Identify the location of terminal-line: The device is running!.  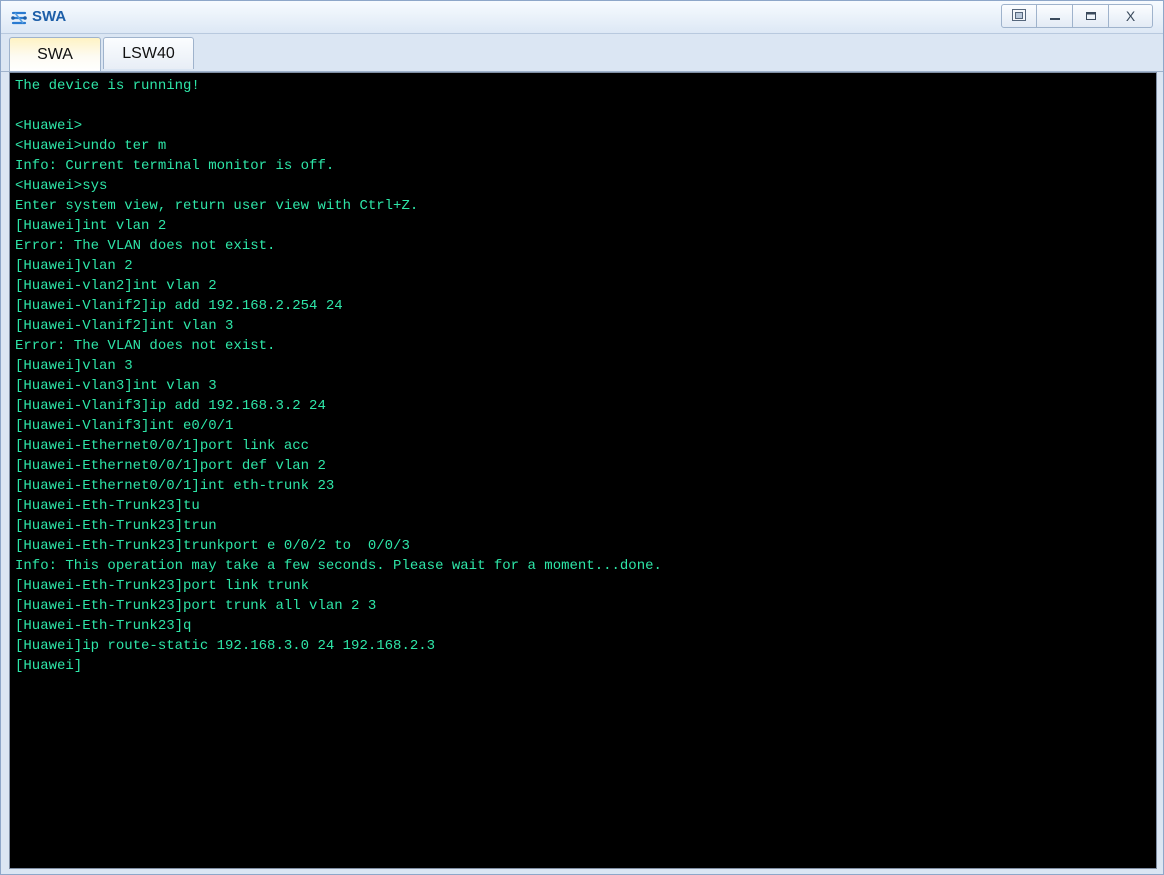
(107, 86).